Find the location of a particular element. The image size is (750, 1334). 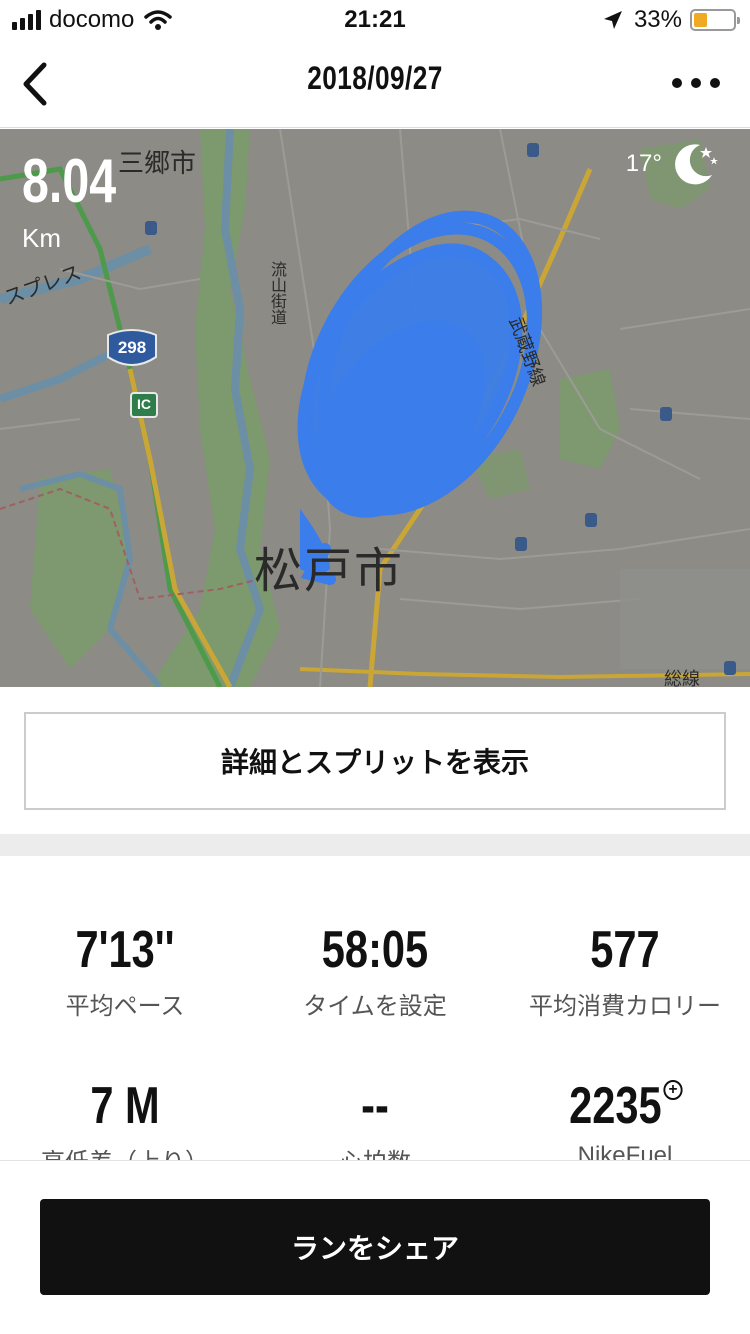

chevron-left-icon is located at coordinates (35, 84).